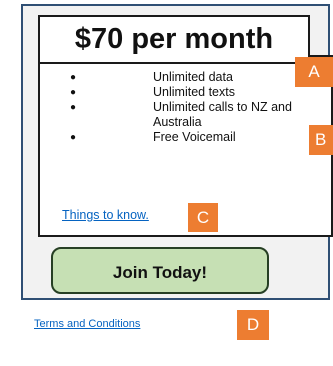  Describe the element at coordinates (87, 324) in the screenshot. I see `terms-and-conditions-link: Terms and Conditions` at that location.